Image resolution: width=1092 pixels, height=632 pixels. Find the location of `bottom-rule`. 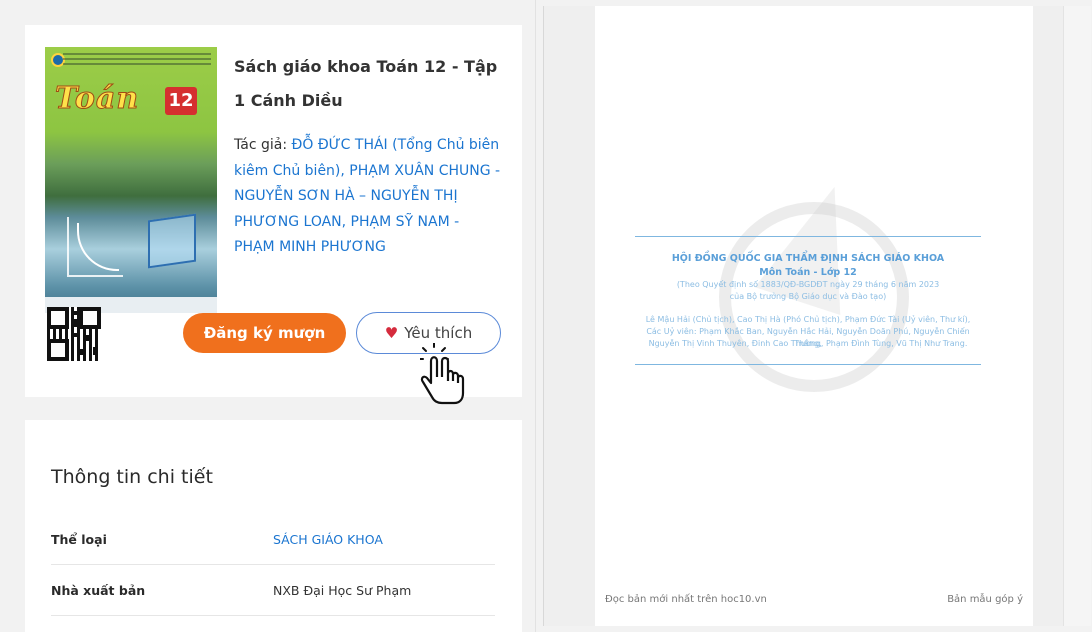

bottom-rule is located at coordinates (808, 364).